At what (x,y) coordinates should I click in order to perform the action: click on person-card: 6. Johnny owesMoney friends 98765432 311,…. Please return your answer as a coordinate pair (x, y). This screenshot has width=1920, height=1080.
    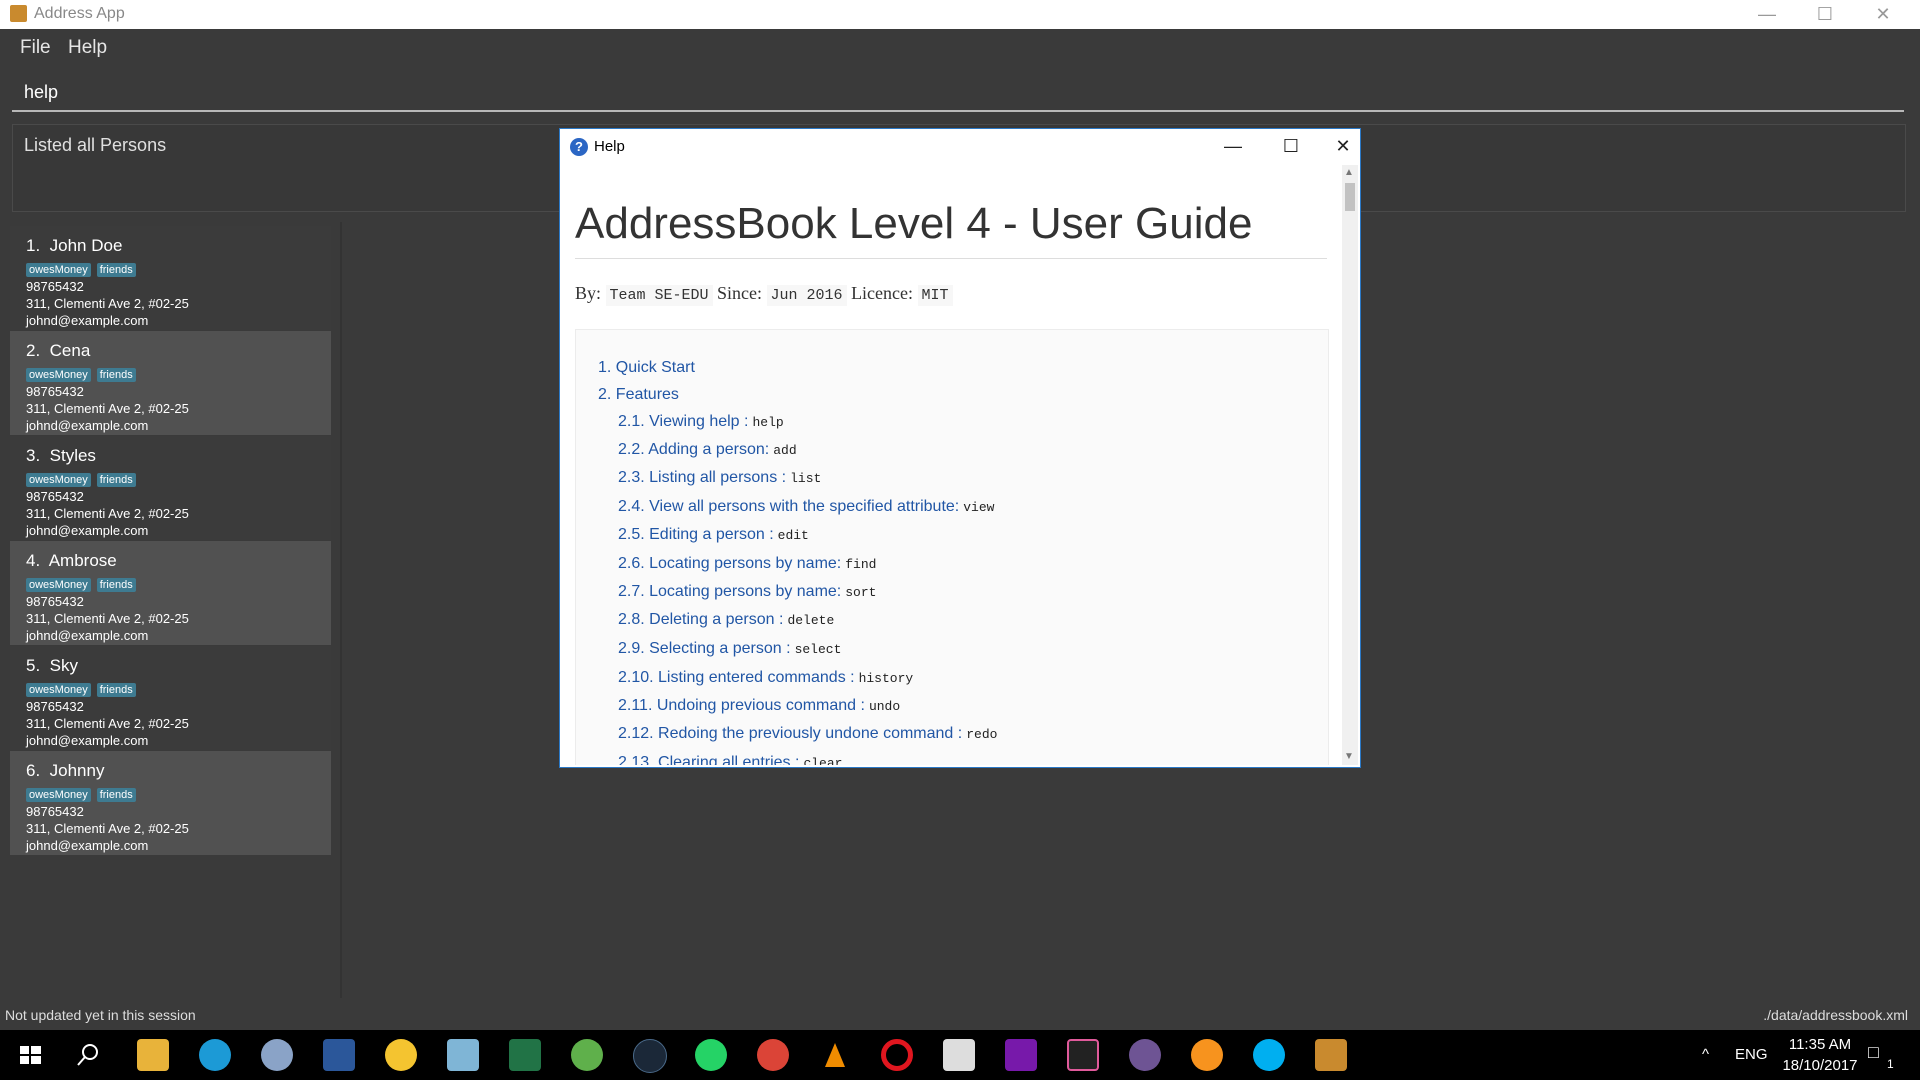
    Looking at the image, I should click on (170, 803).